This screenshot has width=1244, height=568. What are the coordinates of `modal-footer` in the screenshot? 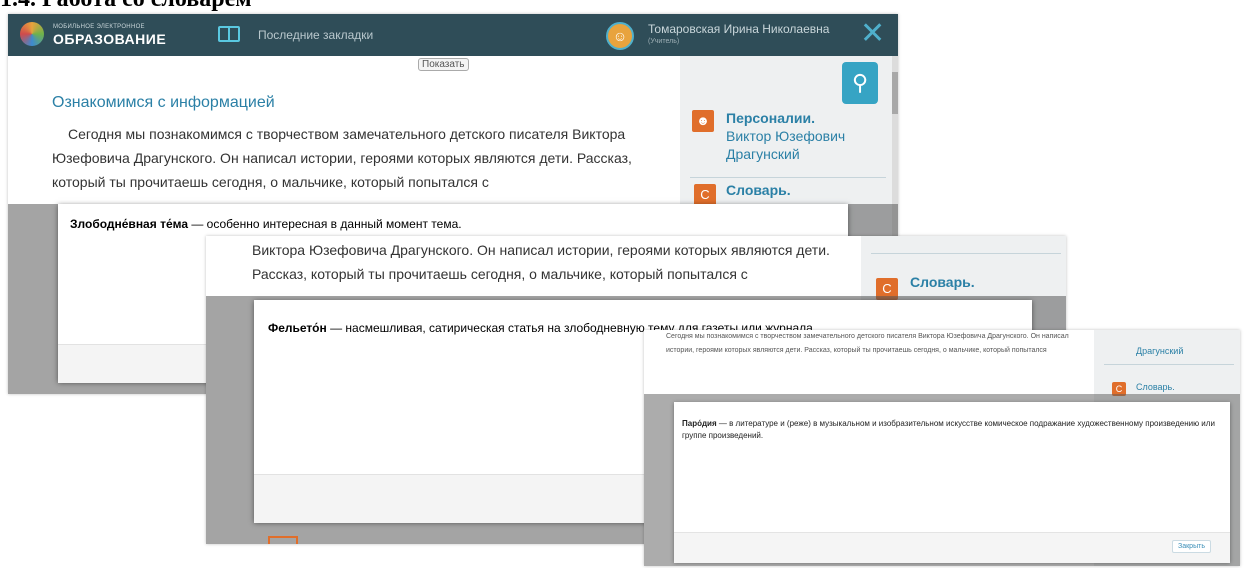 It's located at (952, 547).